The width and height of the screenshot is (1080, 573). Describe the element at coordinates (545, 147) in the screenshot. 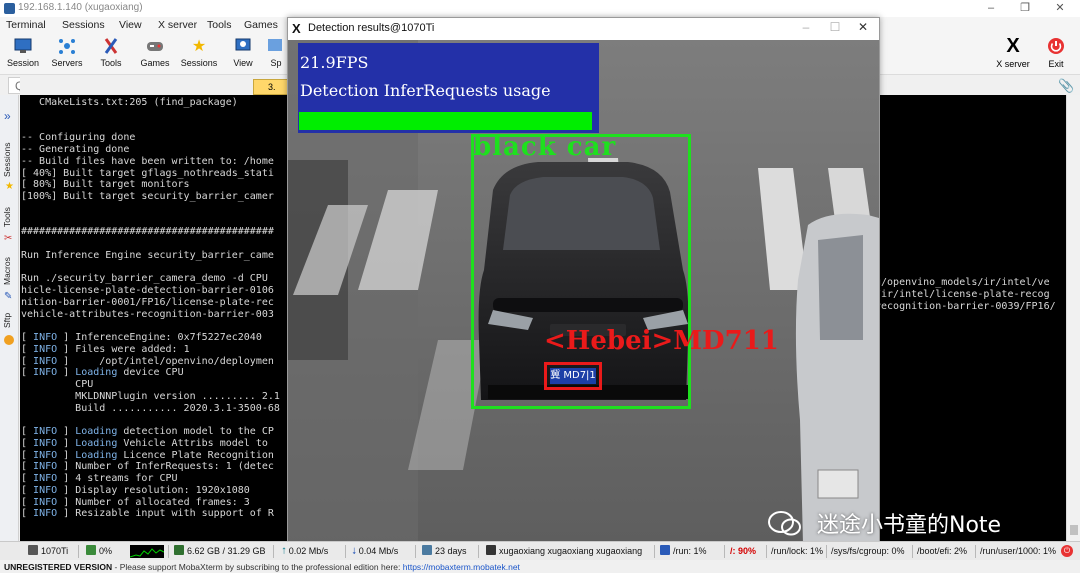

I see `car-label: black car` at that location.